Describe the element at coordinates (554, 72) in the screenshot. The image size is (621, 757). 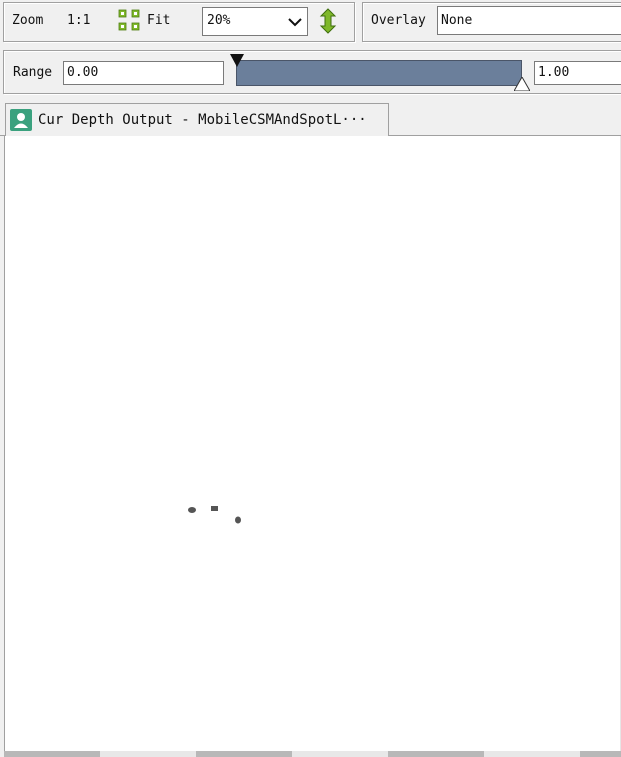
I see `range-max-value: 1.00` at that location.